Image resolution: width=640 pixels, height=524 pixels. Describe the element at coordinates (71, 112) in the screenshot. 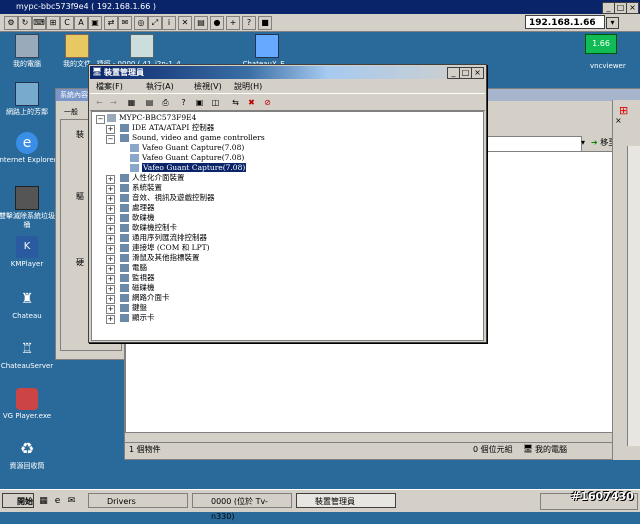

I see `tab-general: 一般` at that location.